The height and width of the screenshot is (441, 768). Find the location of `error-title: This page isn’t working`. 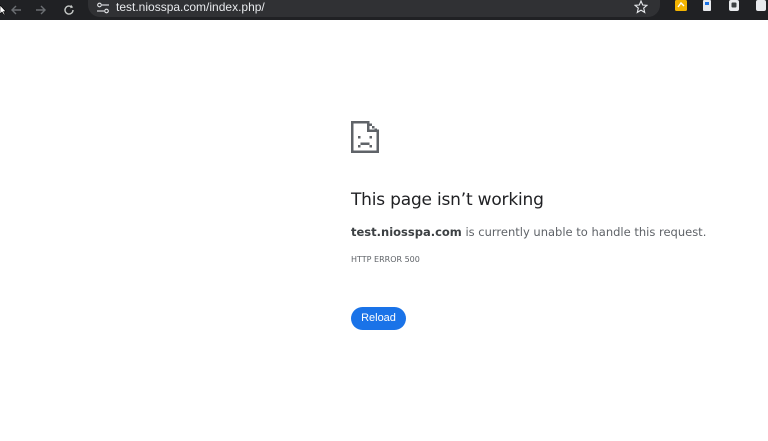

error-title: This page isn’t working is located at coordinates (447, 200).